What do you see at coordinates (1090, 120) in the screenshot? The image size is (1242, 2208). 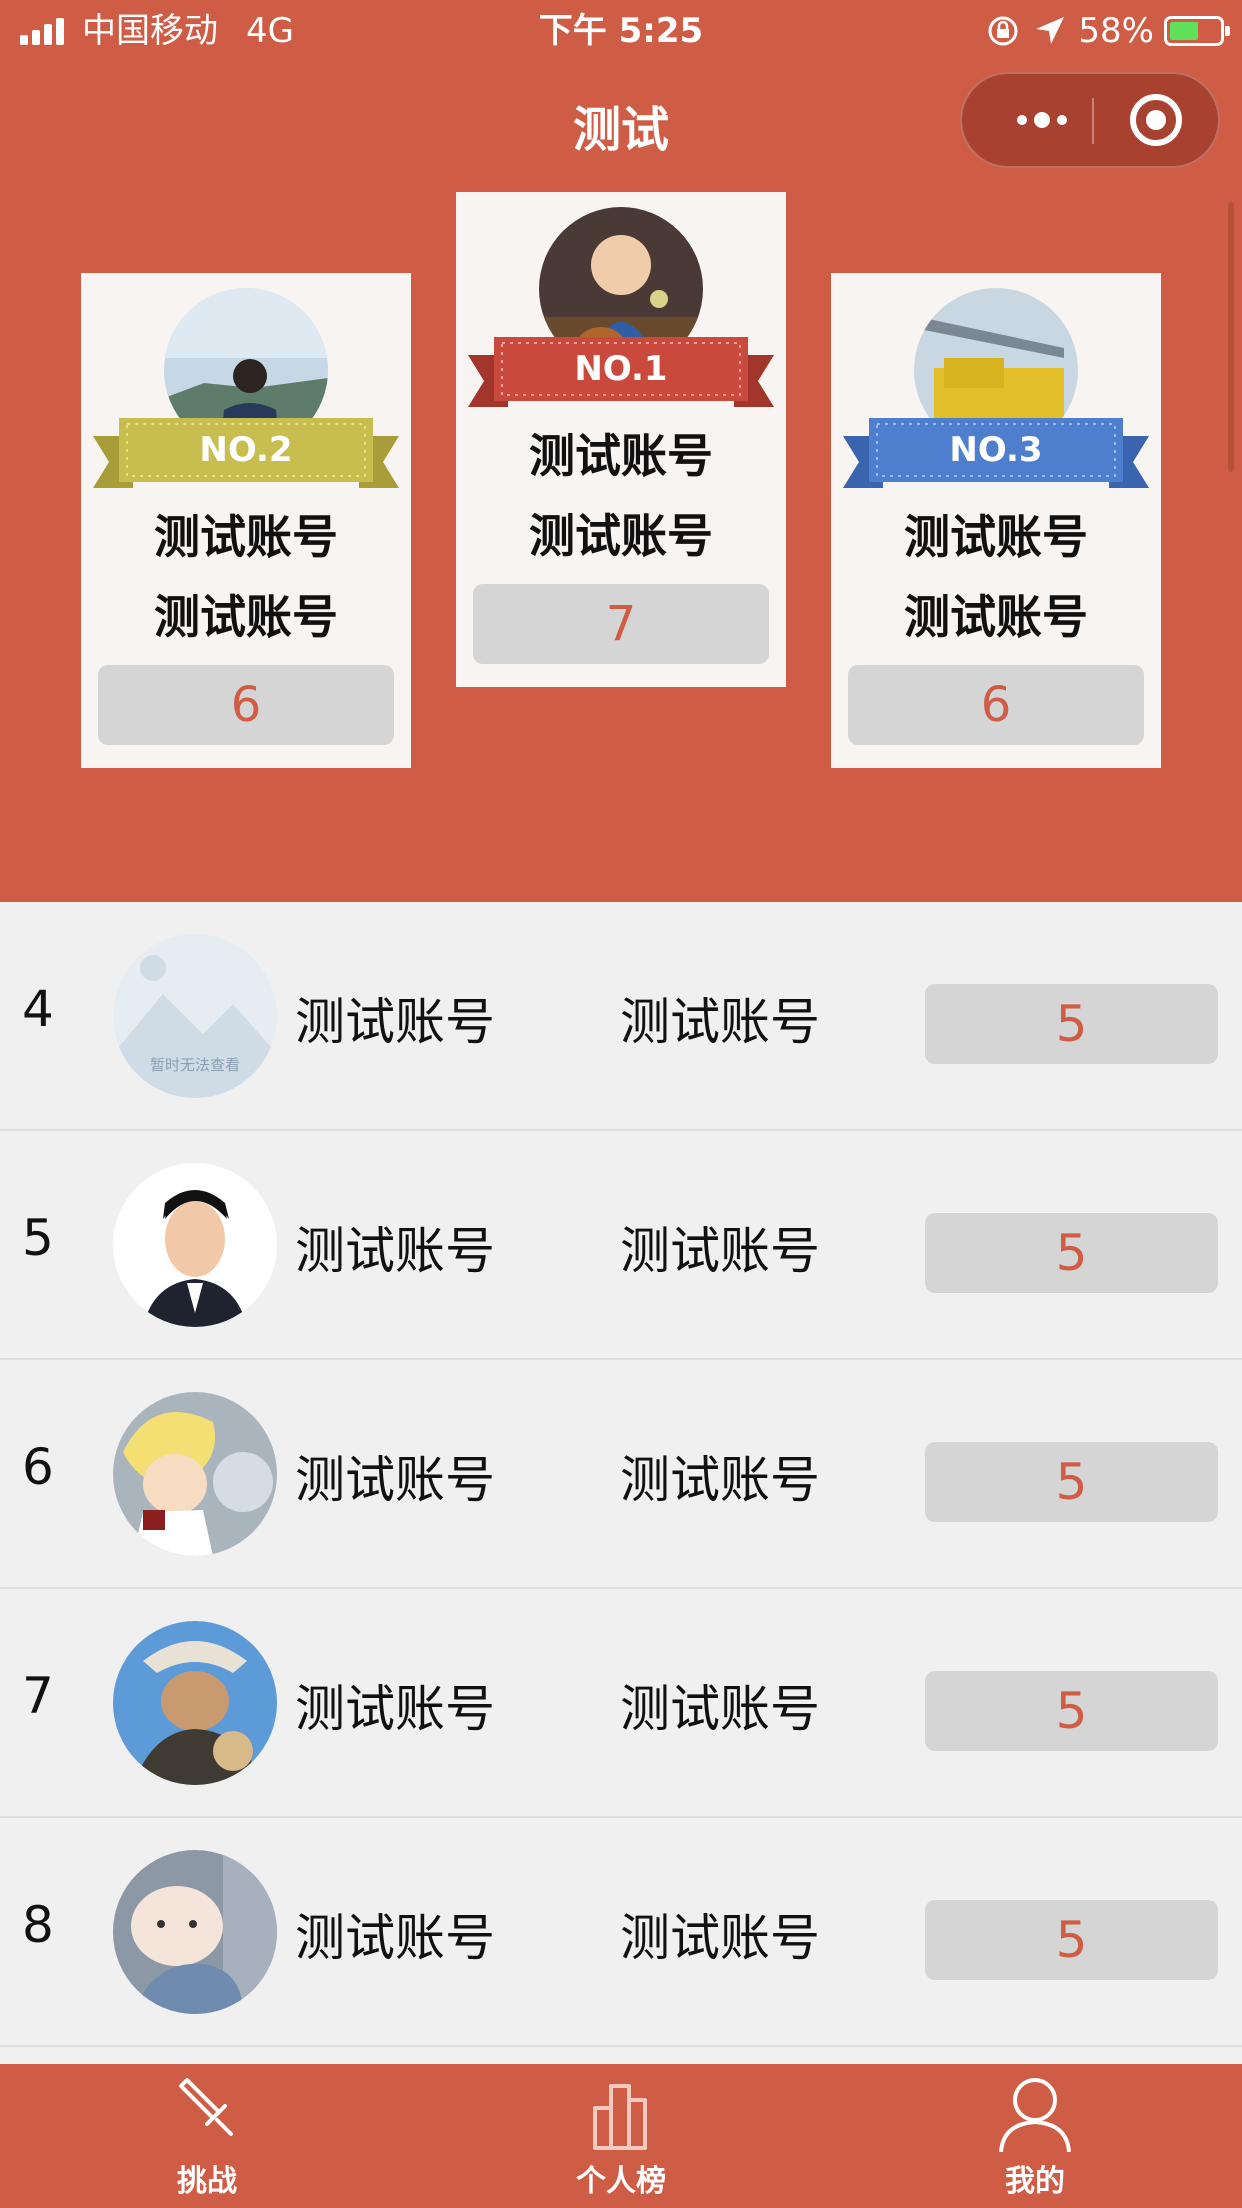 I see `mini-program-capsule` at bounding box center [1090, 120].